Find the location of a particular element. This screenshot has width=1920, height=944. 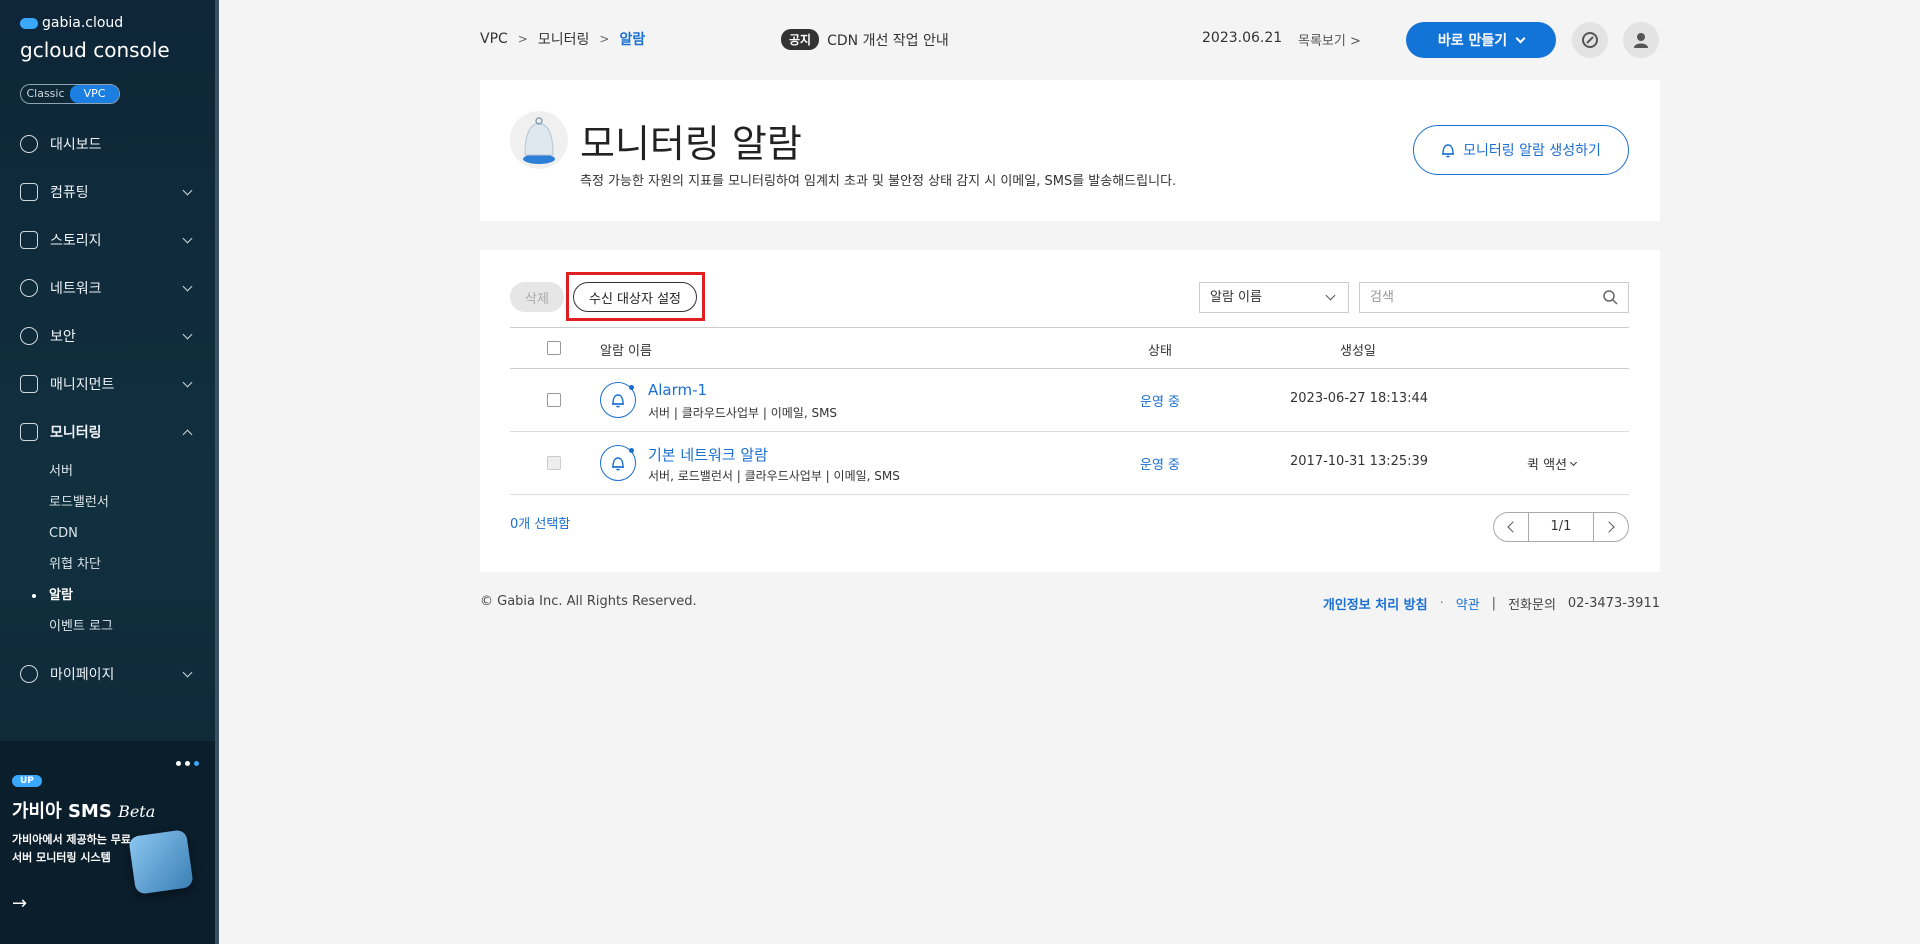

promo-description: 가비아에서 제공하는 무료 서버 모니터링 시스템 is located at coordinates (71, 848).